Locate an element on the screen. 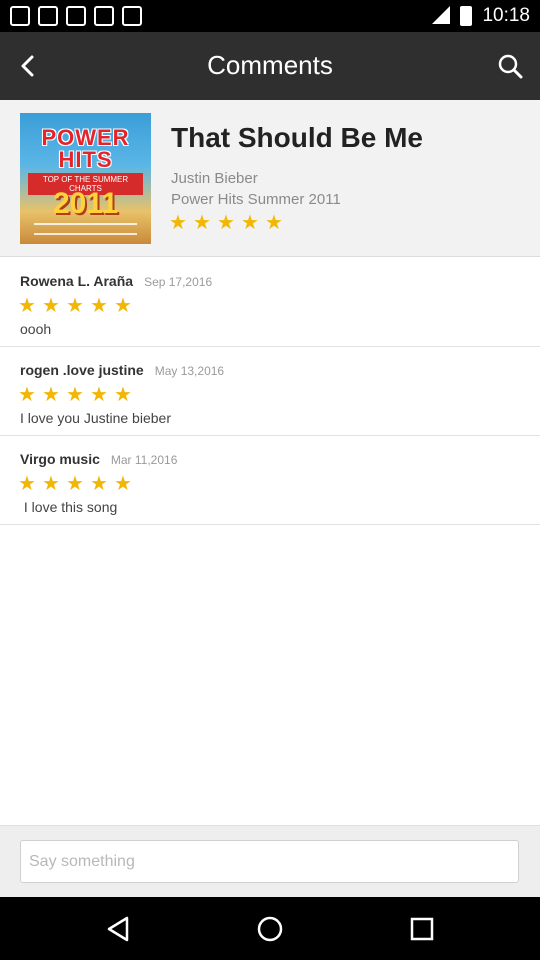 The width and height of the screenshot is (540, 960). nav-recents-button is located at coordinates (422, 929).